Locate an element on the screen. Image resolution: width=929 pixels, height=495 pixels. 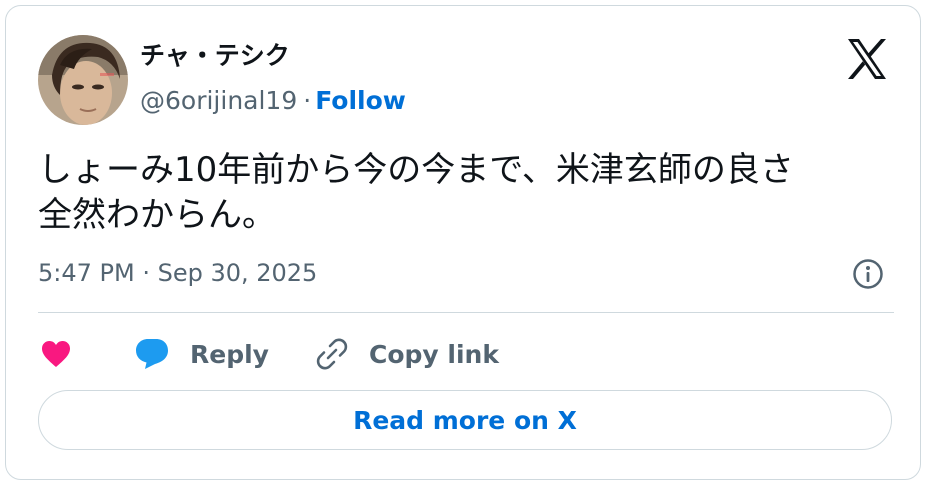
handle-row: @6orijinal19 · Follow is located at coordinates (273, 101).